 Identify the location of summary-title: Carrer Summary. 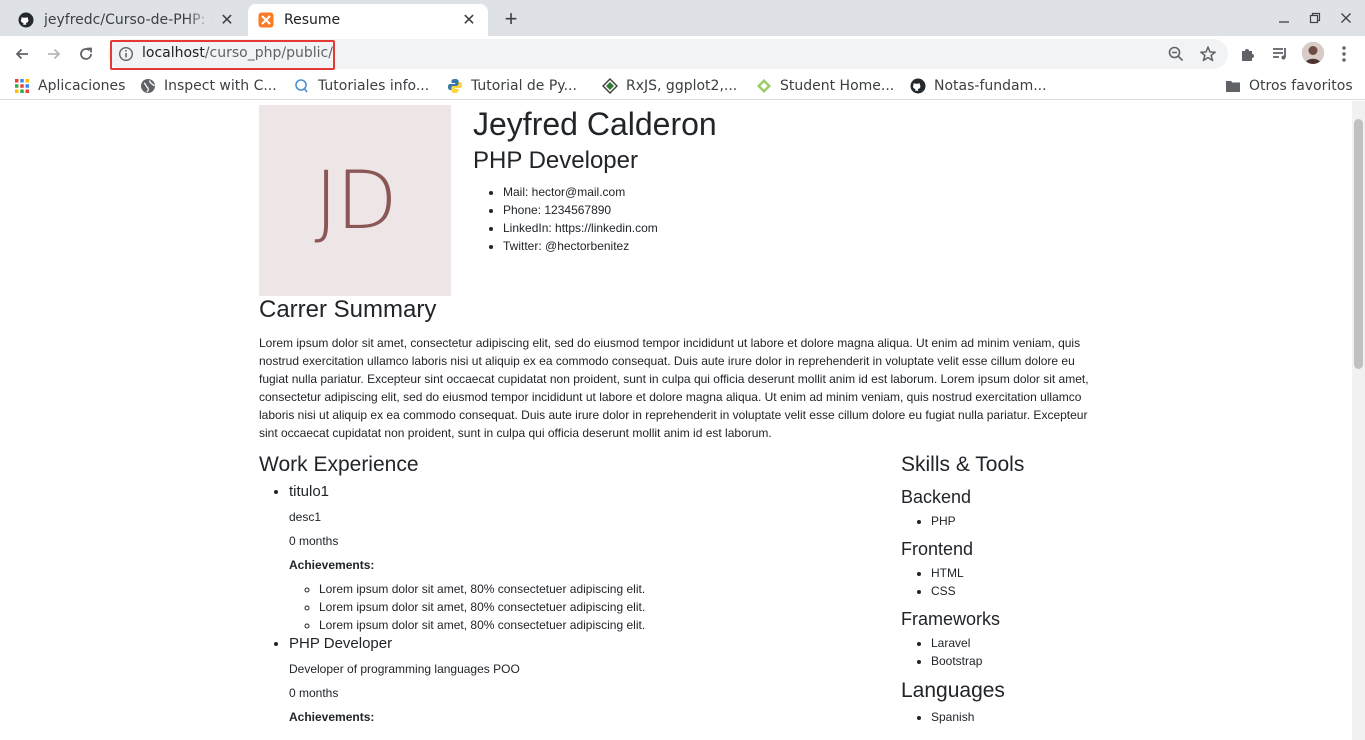
(348, 309).